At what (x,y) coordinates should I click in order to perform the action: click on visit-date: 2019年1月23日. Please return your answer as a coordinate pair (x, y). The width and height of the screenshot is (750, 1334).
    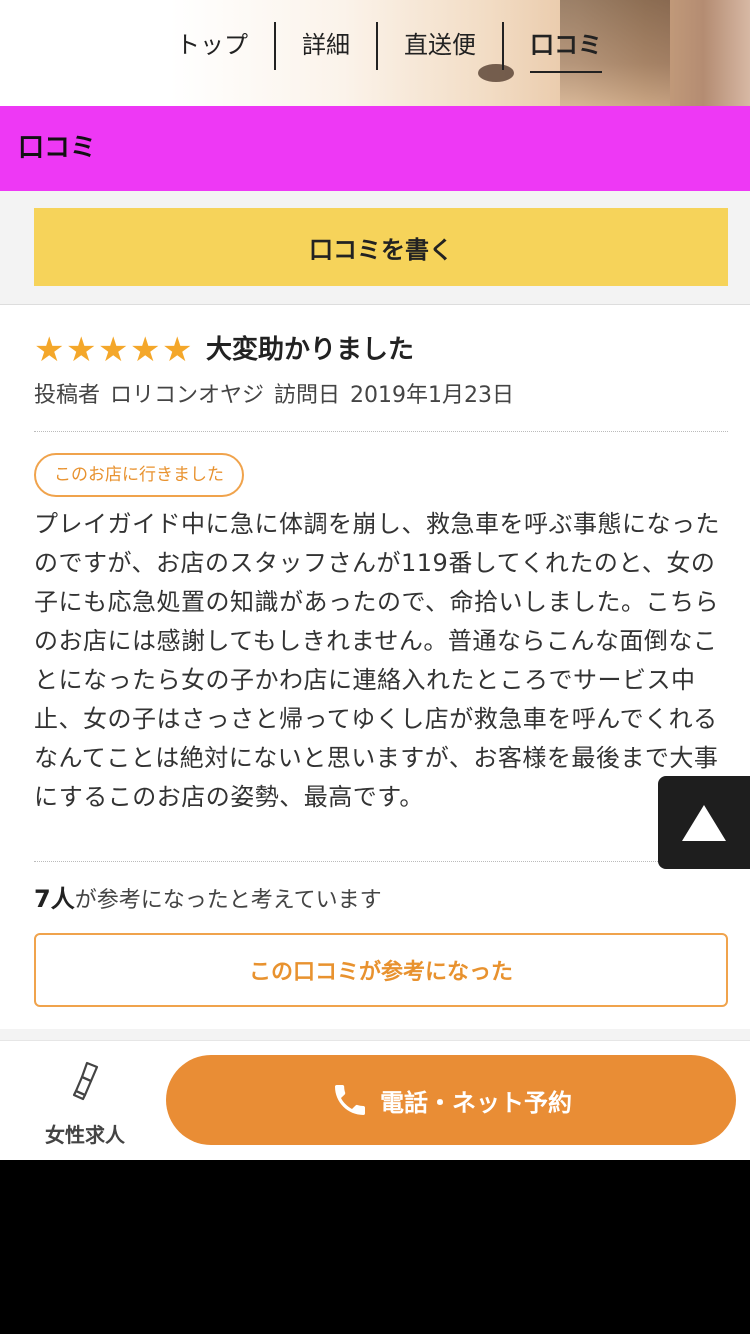
    Looking at the image, I should click on (432, 395).